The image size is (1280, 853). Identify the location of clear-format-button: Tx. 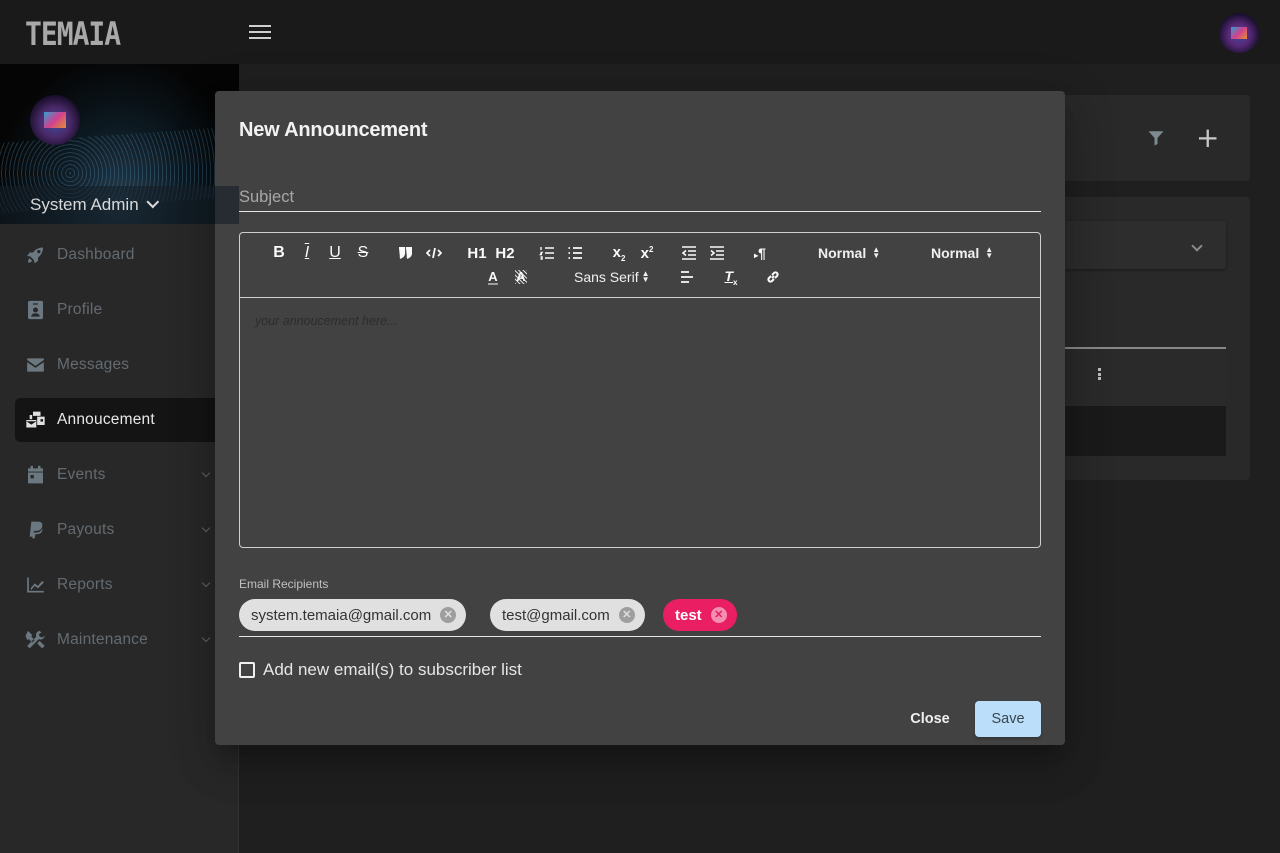
(731, 277).